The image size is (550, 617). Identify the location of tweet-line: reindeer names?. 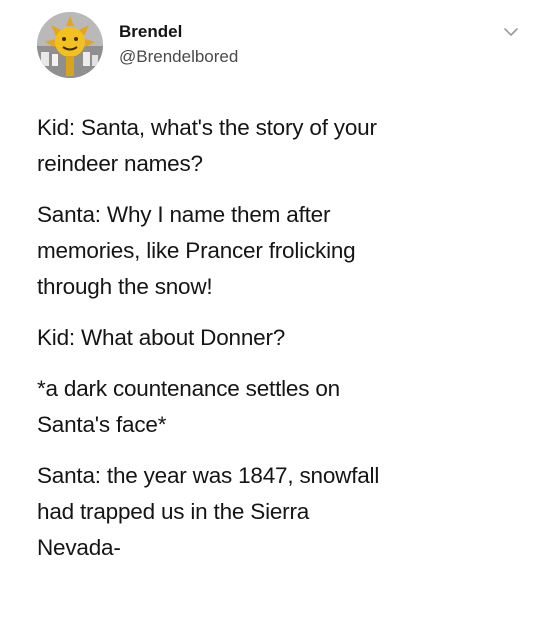
(120, 163).